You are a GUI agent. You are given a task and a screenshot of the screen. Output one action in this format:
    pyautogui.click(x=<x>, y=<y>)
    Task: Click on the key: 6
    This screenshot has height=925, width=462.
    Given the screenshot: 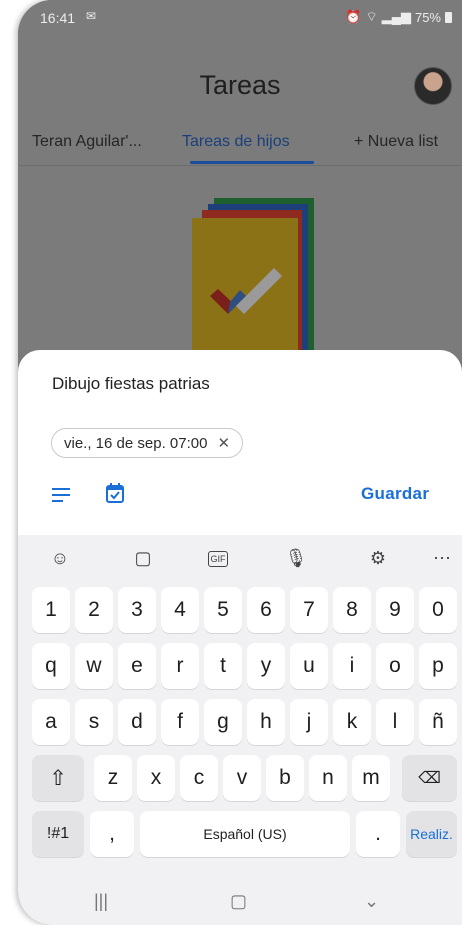 What is the action you would take?
    pyautogui.click(x=266, y=610)
    